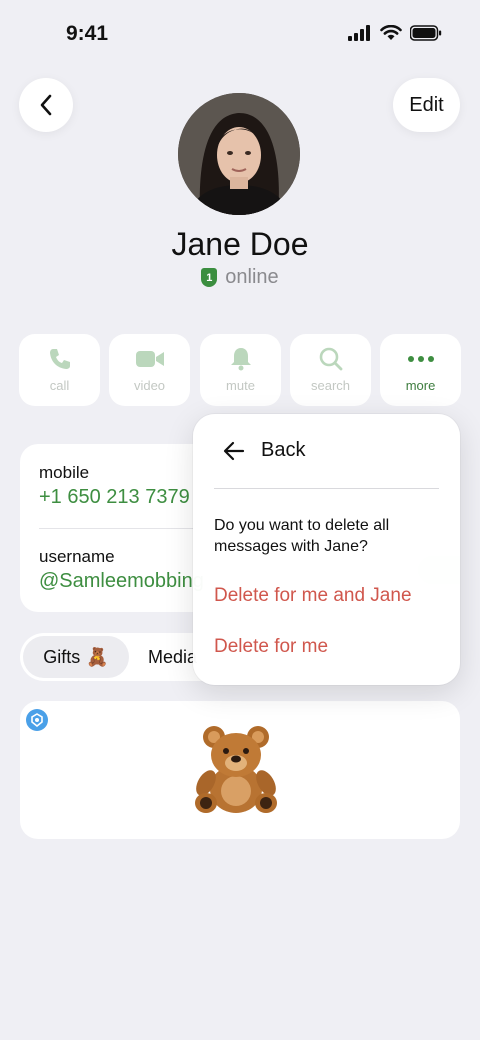 This screenshot has height=1040, width=480. I want to click on status-badge: 1, so click(209, 277).